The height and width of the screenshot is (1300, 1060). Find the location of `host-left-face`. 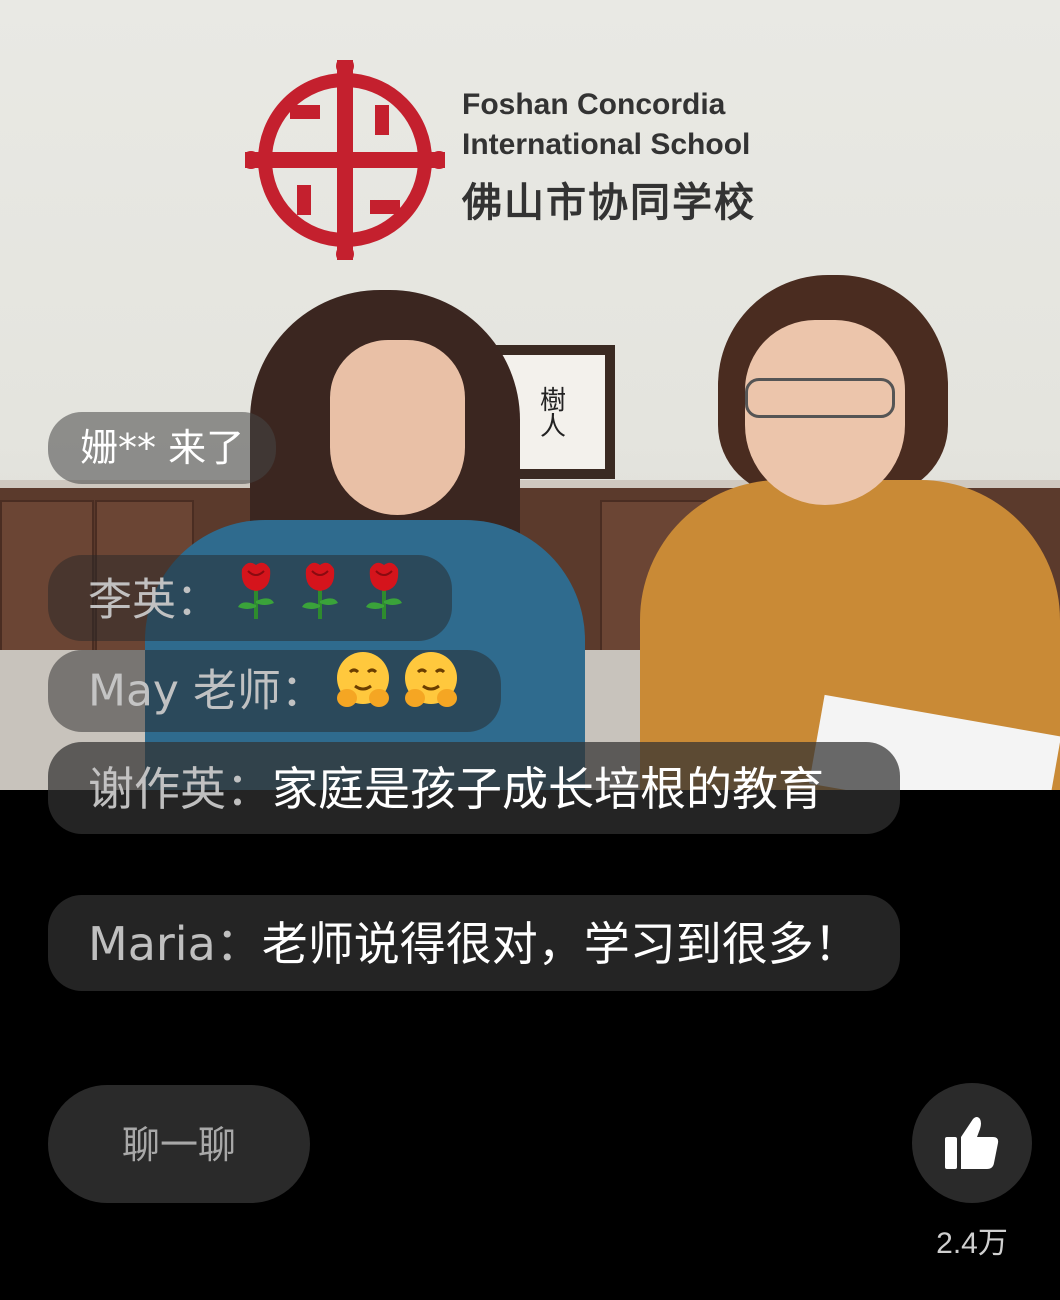

host-left-face is located at coordinates (397, 427).